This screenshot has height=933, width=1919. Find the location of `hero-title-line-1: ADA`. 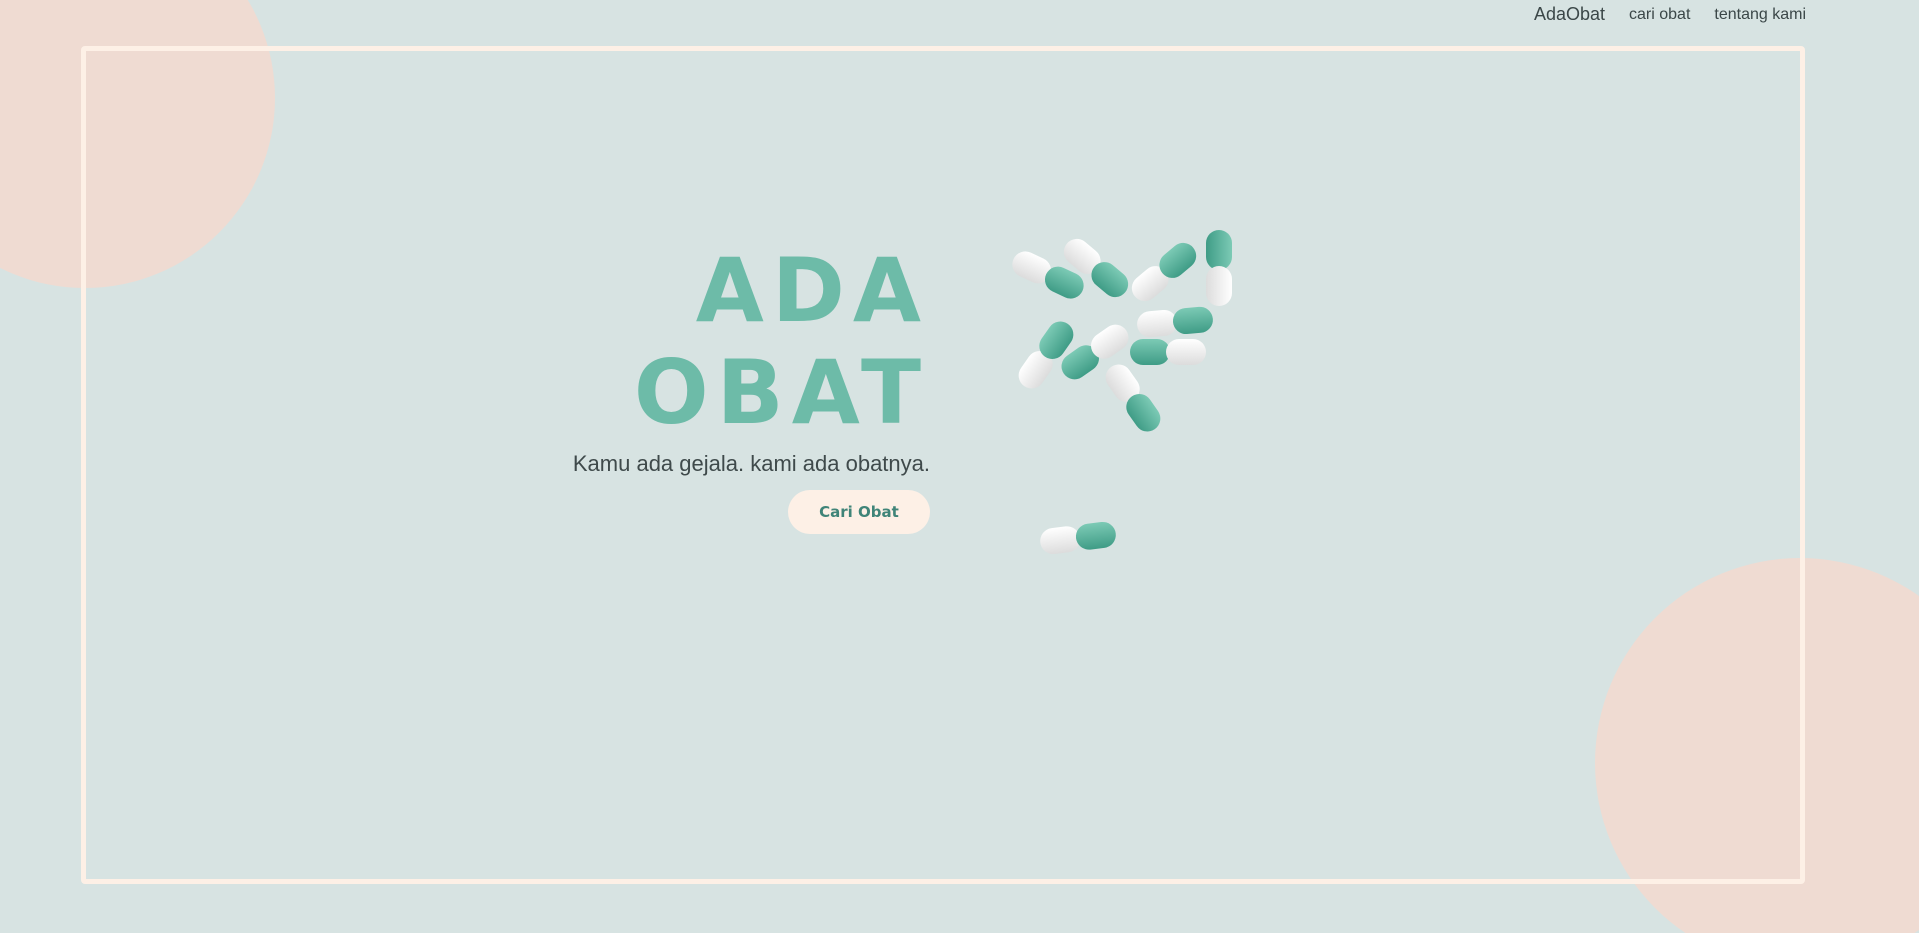

hero-title-line-1: ADA is located at coordinates (812, 290).